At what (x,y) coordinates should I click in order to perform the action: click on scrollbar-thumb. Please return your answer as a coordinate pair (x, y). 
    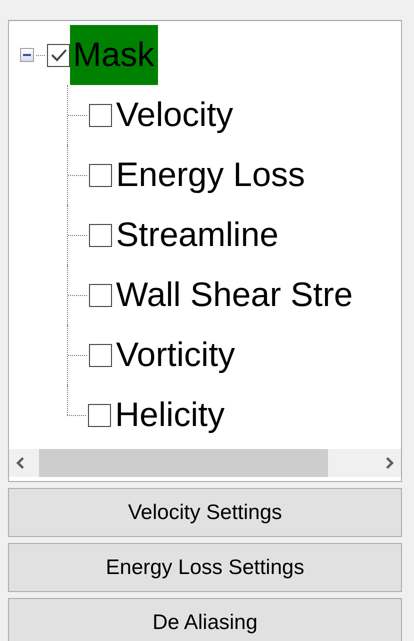
    Looking at the image, I should click on (183, 463).